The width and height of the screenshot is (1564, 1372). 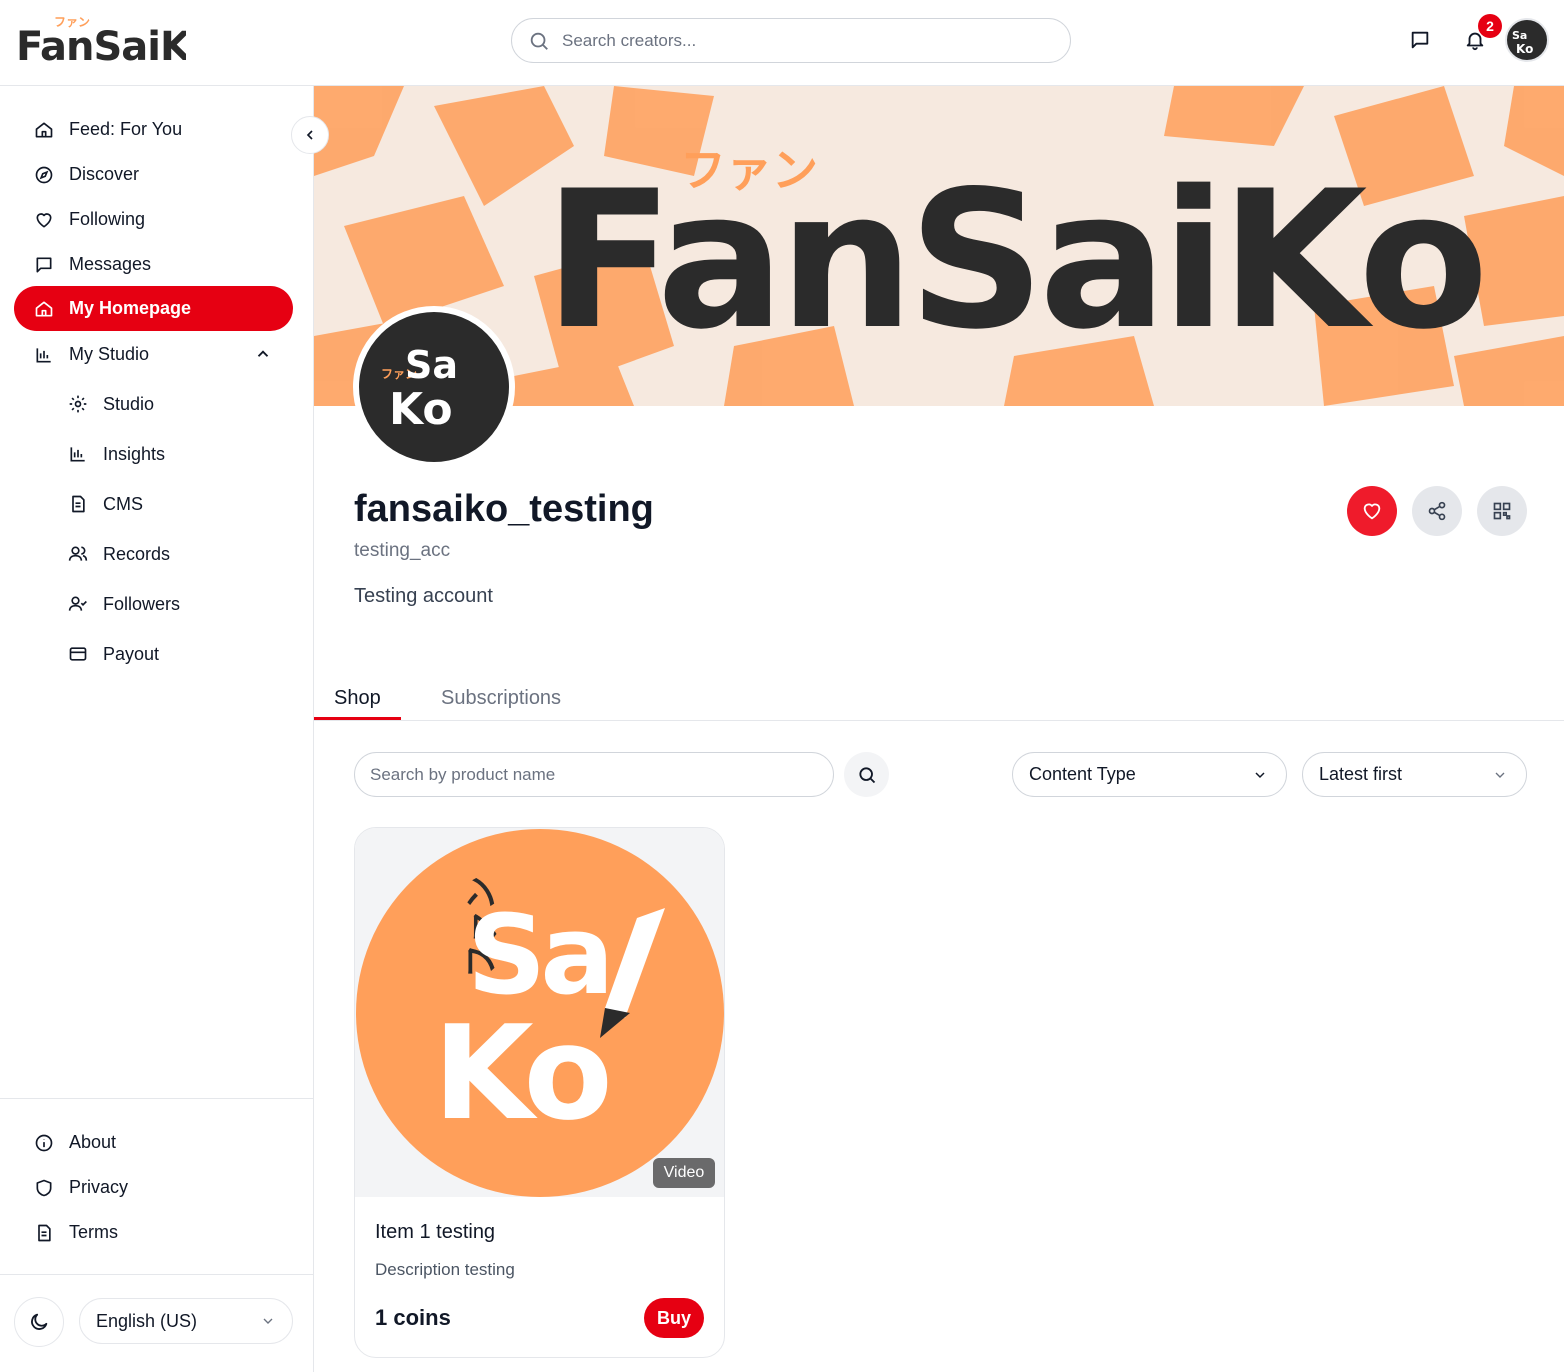 What do you see at coordinates (1082, 774) in the screenshot?
I see `content-type-value: Content Type` at bounding box center [1082, 774].